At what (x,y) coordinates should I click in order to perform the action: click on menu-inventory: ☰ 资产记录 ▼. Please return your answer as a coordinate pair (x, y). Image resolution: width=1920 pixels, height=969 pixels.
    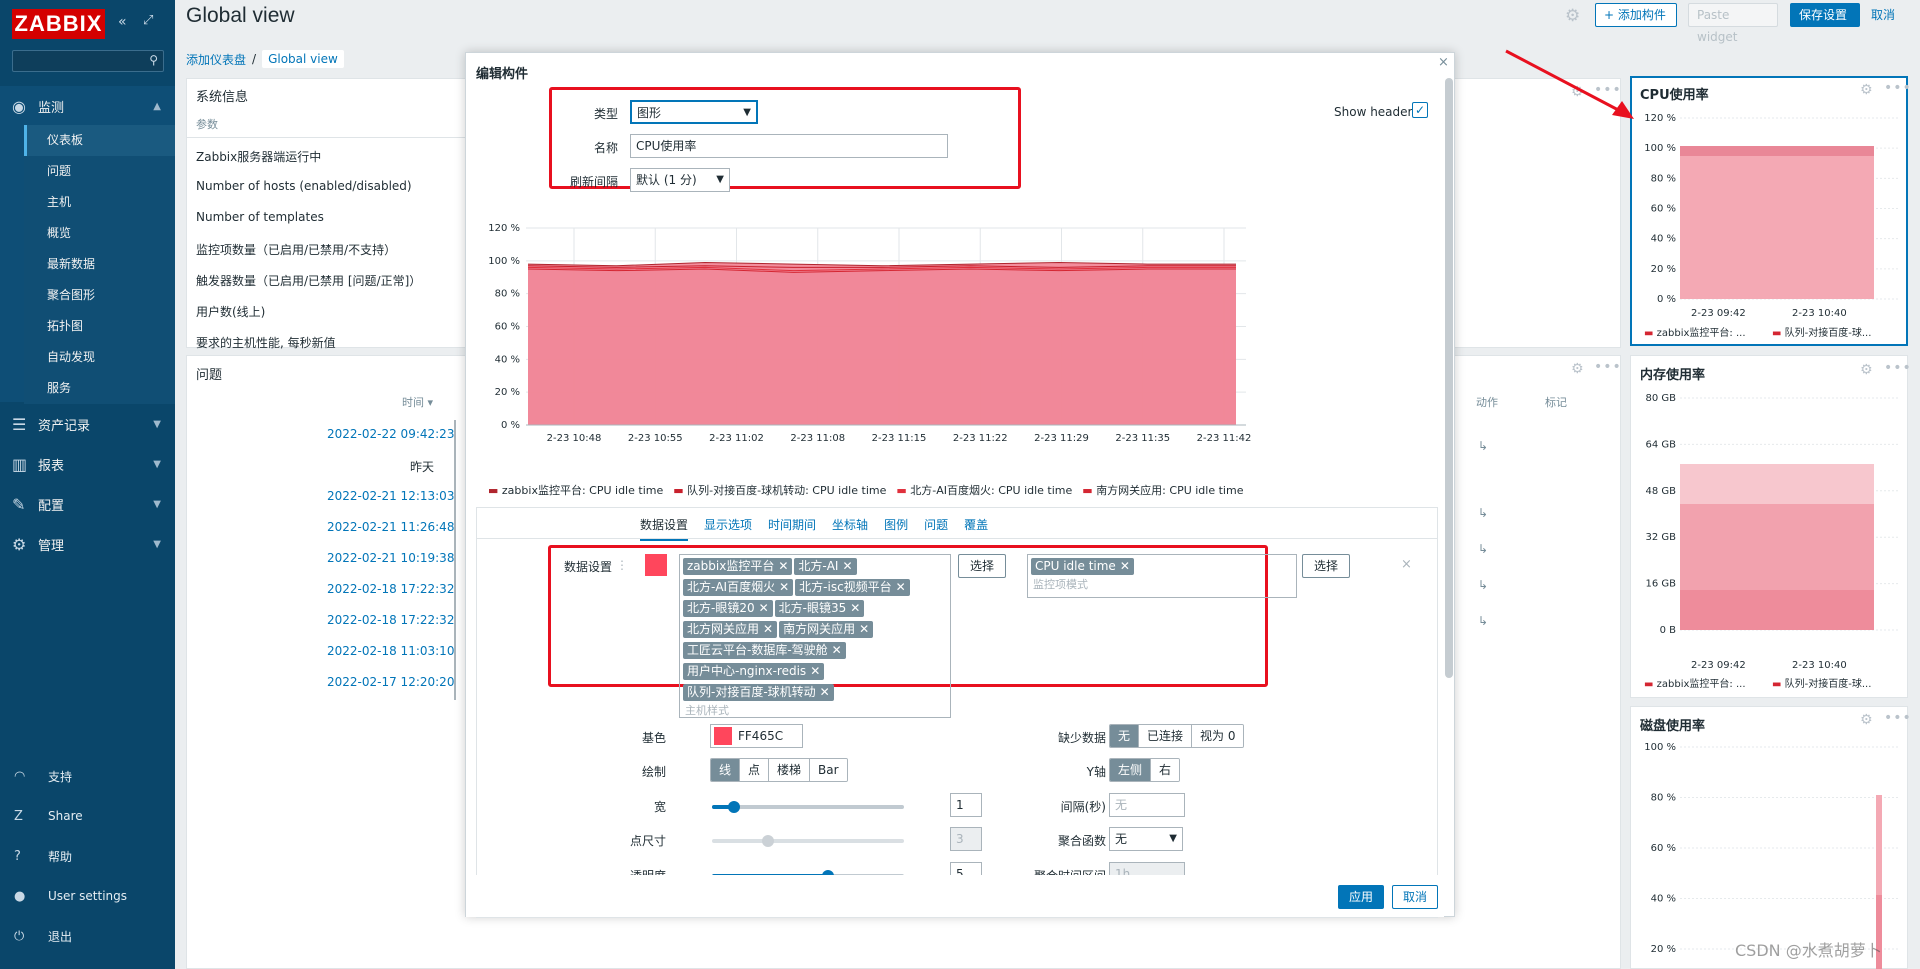
    Looking at the image, I should click on (87, 424).